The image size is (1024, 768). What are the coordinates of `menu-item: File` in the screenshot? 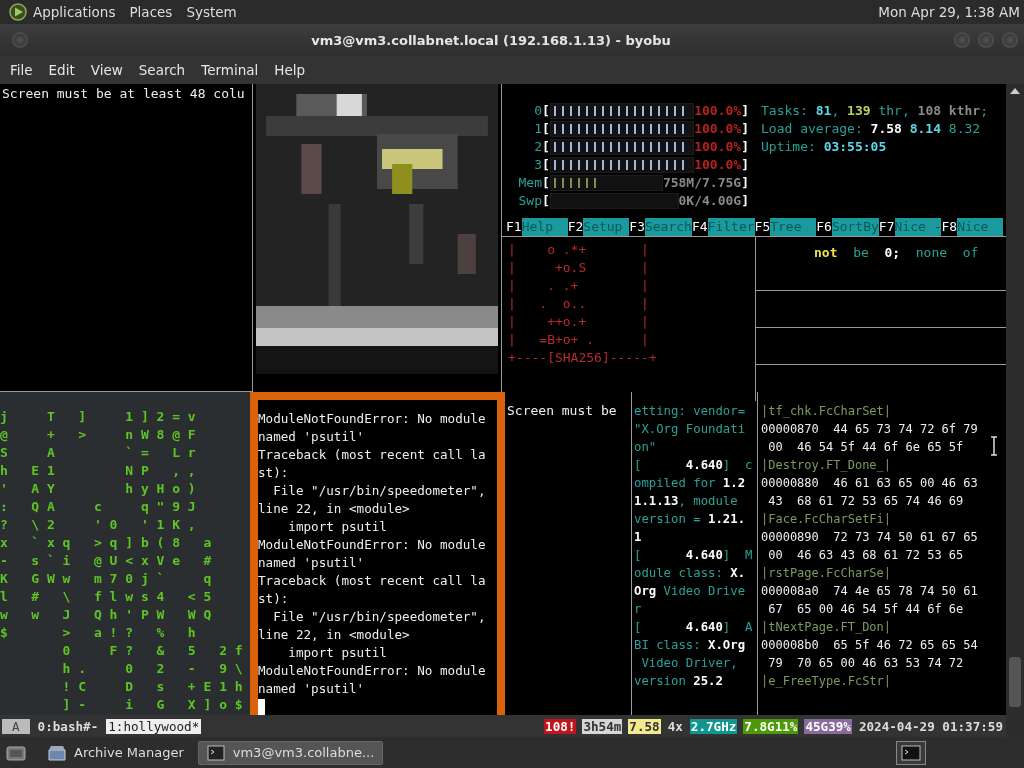 It's located at (21, 70).